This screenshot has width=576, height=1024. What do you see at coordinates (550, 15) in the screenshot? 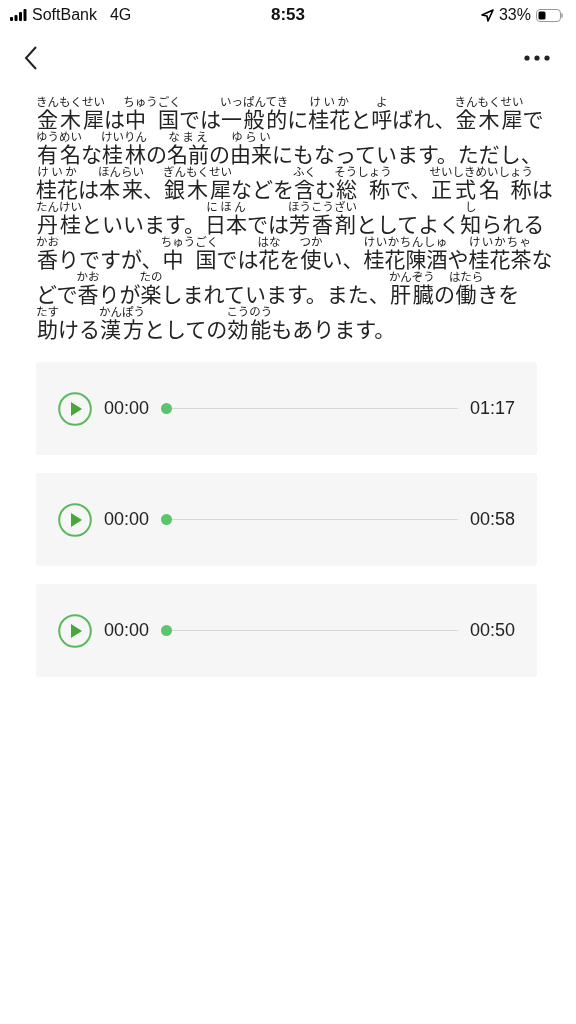
I see `battery-icon` at bounding box center [550, 15].